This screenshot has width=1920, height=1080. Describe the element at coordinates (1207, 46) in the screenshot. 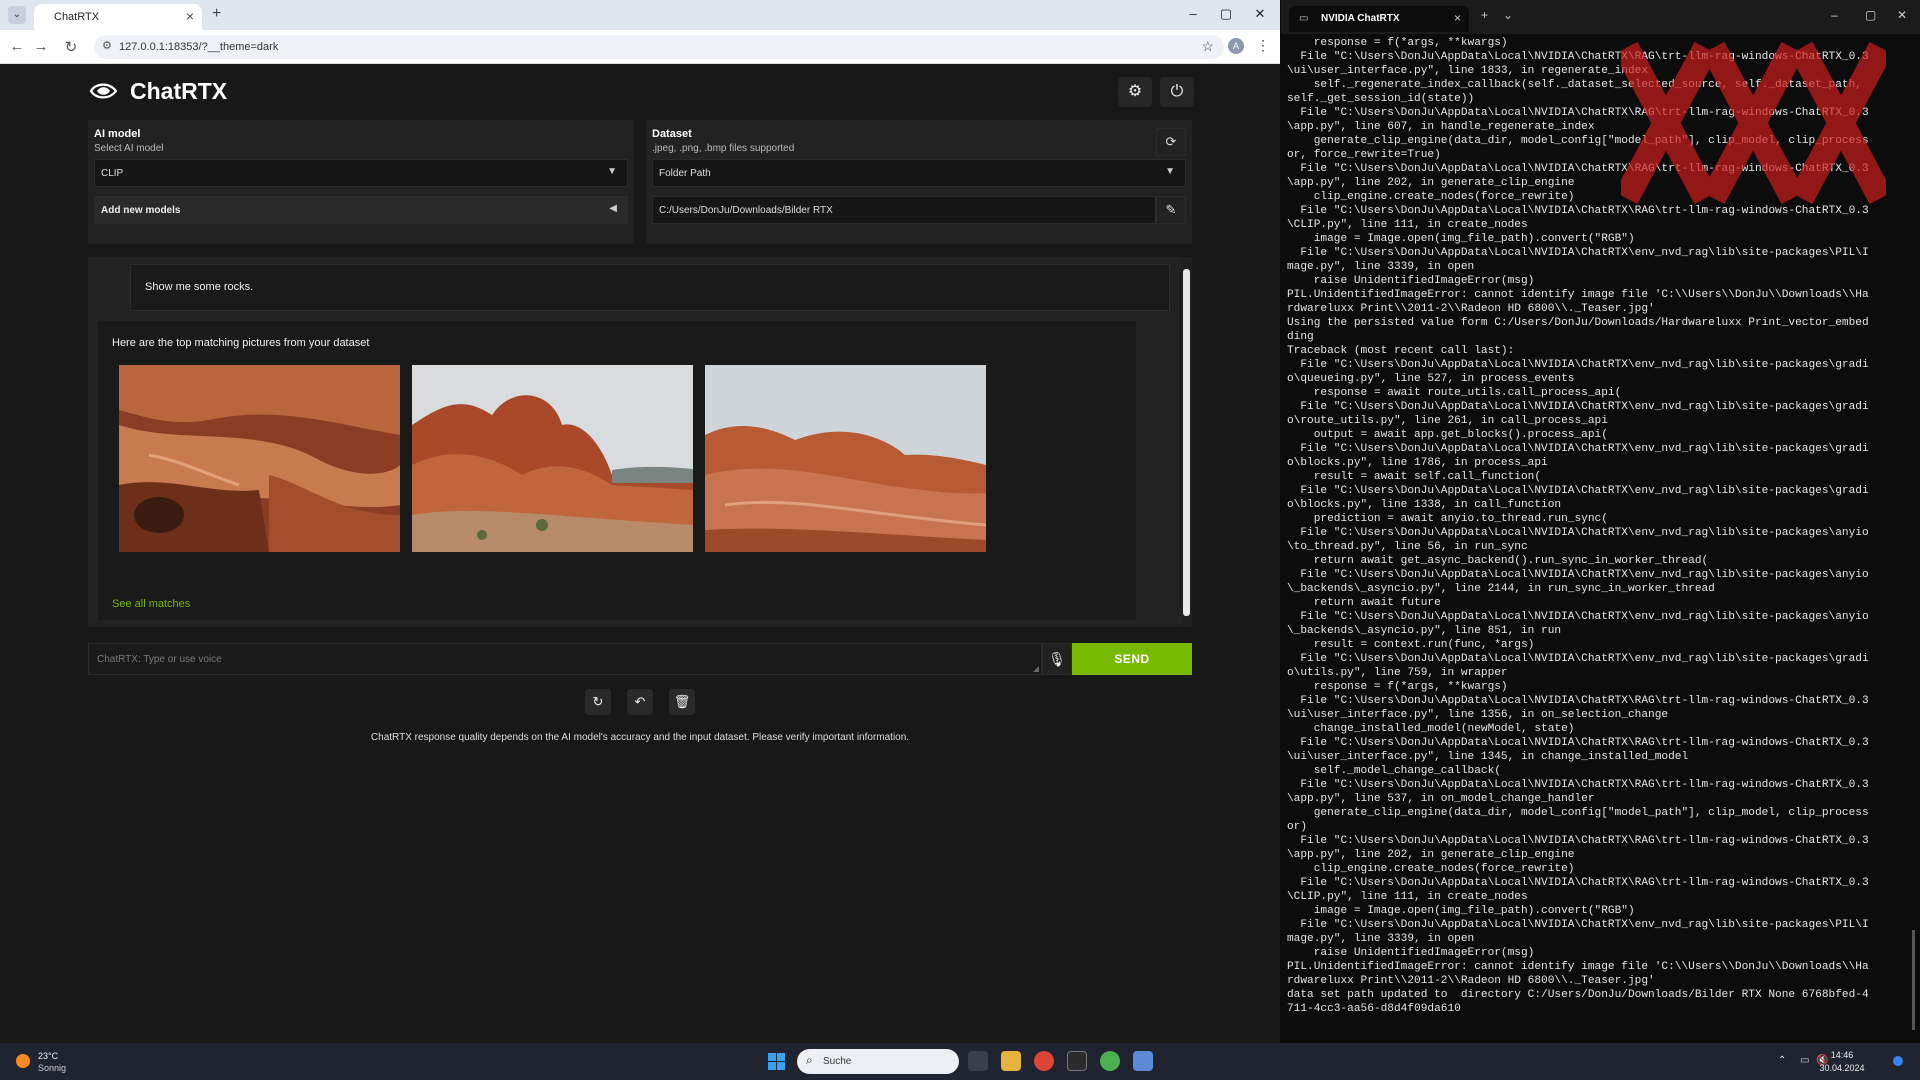

I see `bookmark-star-icon: ☆` at that location.